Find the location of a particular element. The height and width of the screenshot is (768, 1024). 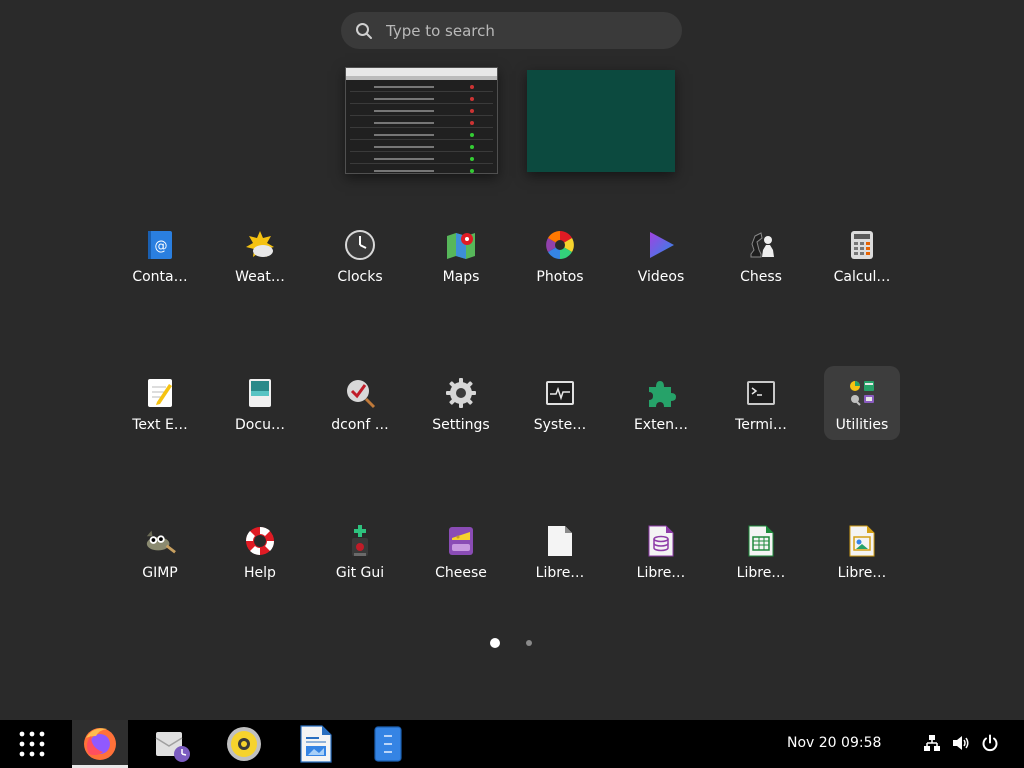

app-photos: Photos is located at coordinates (560, 255).